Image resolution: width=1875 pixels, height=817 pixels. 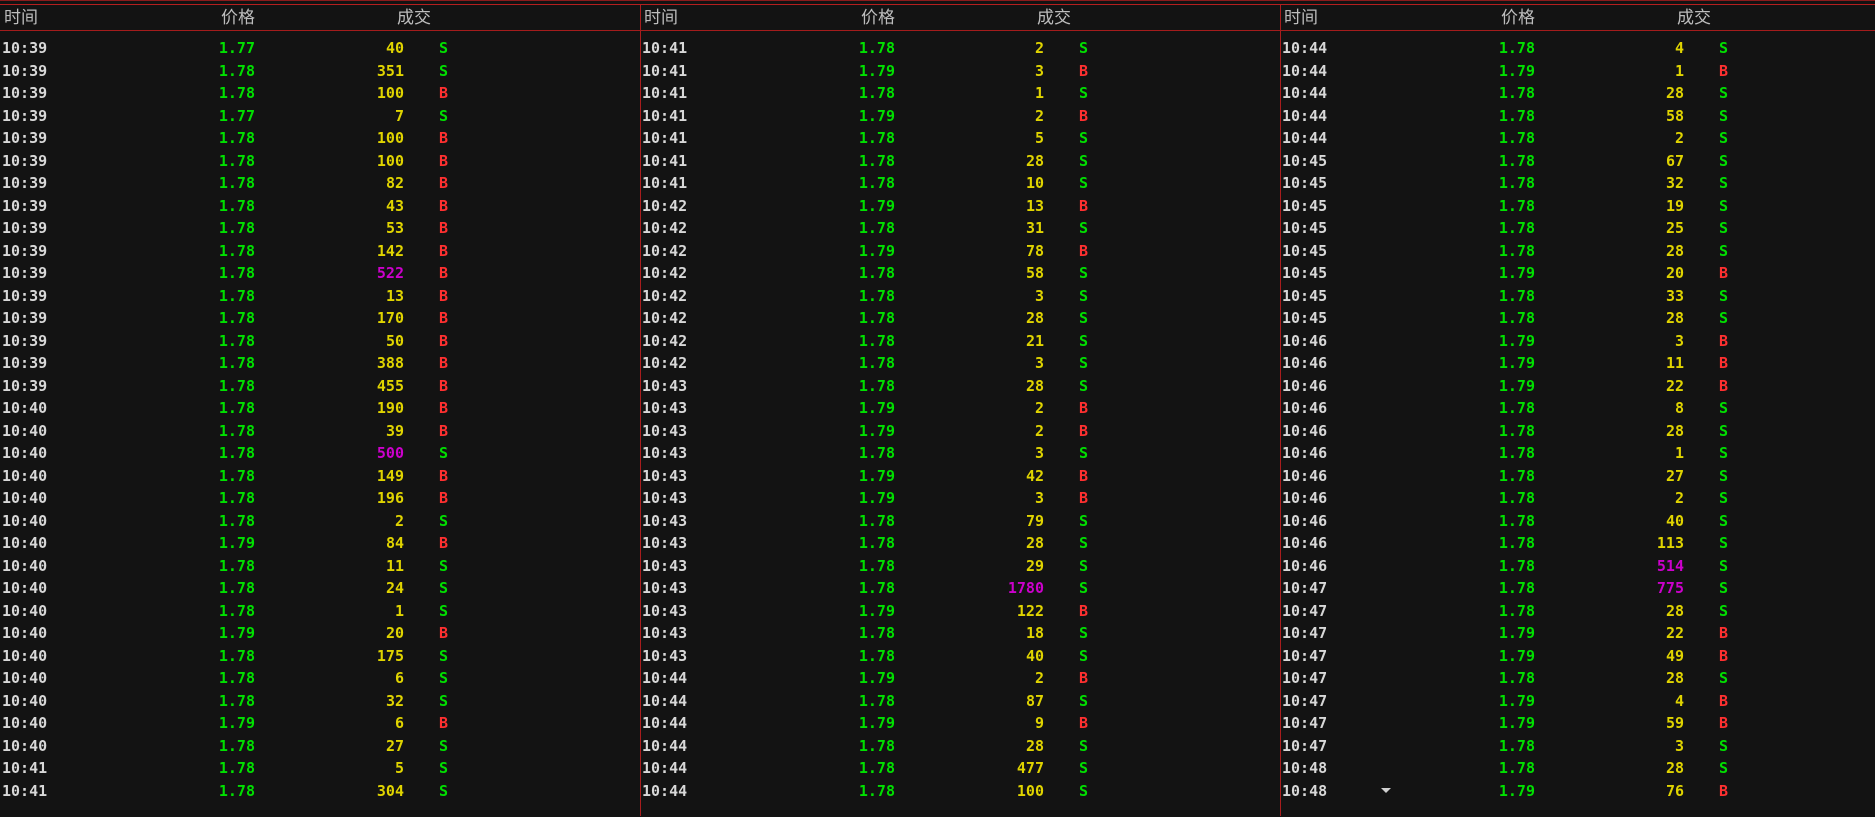 I want to click on trade-row: 10:43 1.78 18 S, so click(x=960, y=633).